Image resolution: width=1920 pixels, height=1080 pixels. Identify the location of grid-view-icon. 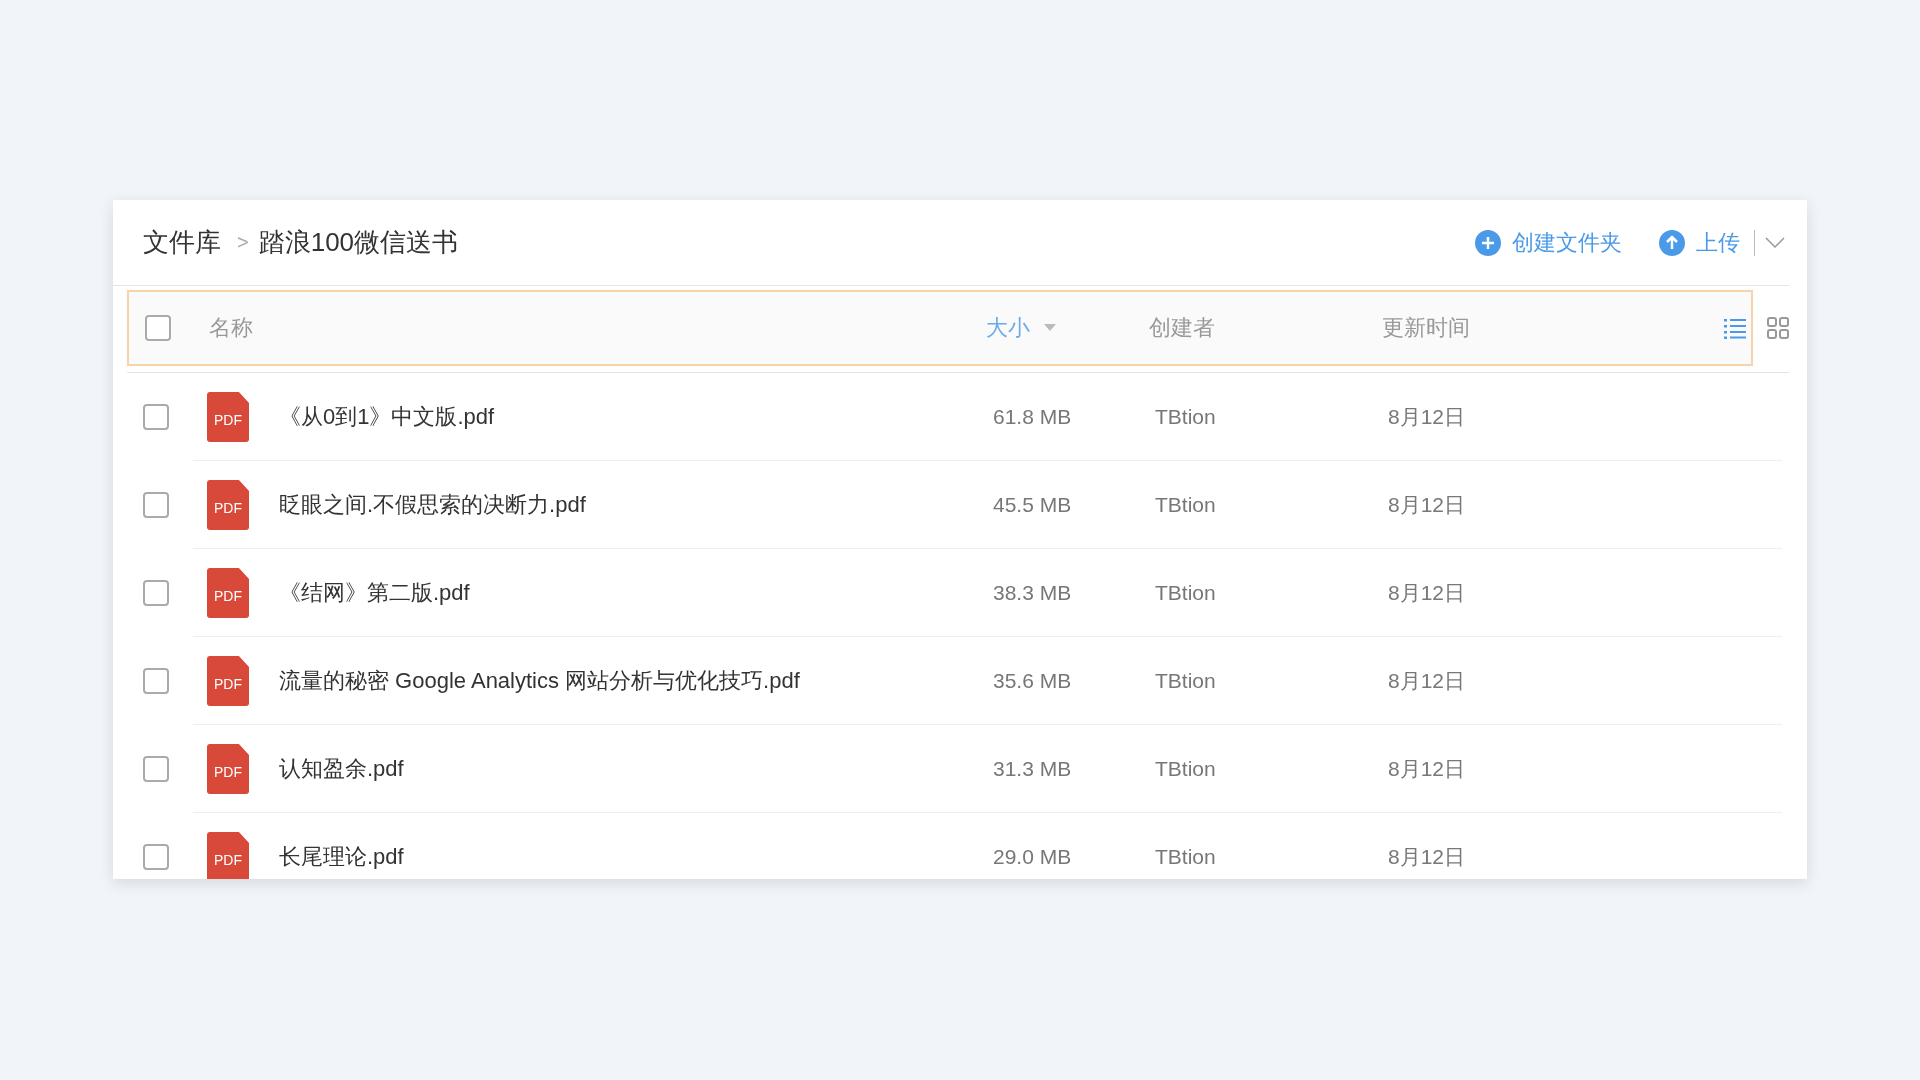
(1778, 328).